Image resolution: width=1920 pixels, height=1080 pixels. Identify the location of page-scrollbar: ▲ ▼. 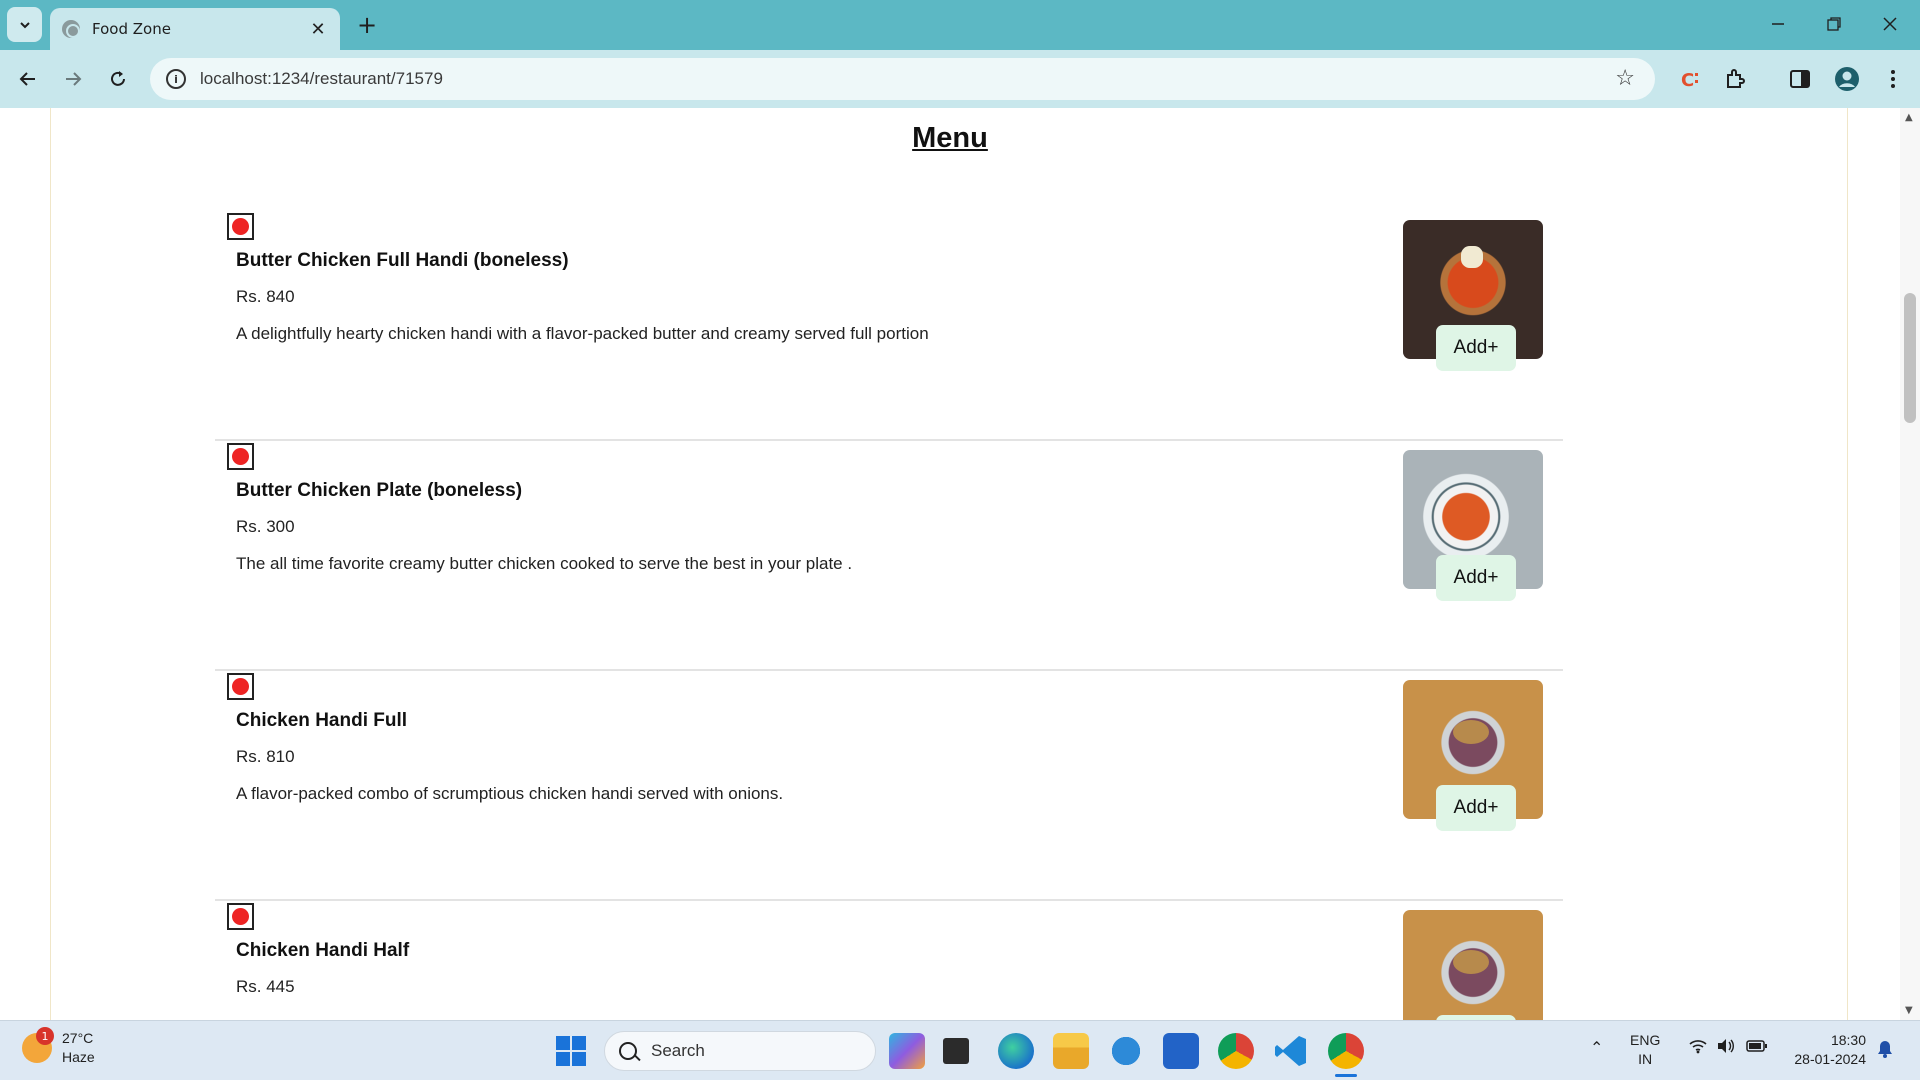
(1910, 564).